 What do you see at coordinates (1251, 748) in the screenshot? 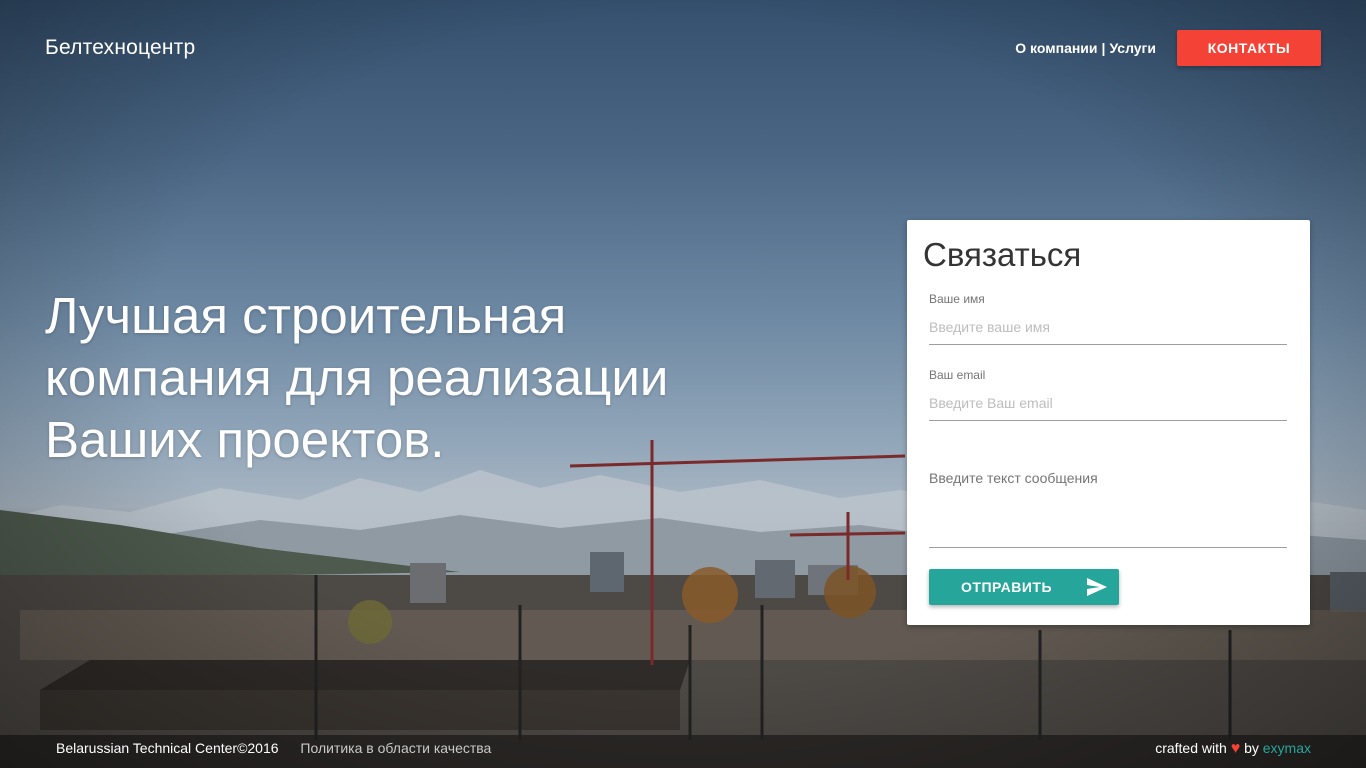
I see `crafted-by-text: by` at bounding box center [1251, 748].